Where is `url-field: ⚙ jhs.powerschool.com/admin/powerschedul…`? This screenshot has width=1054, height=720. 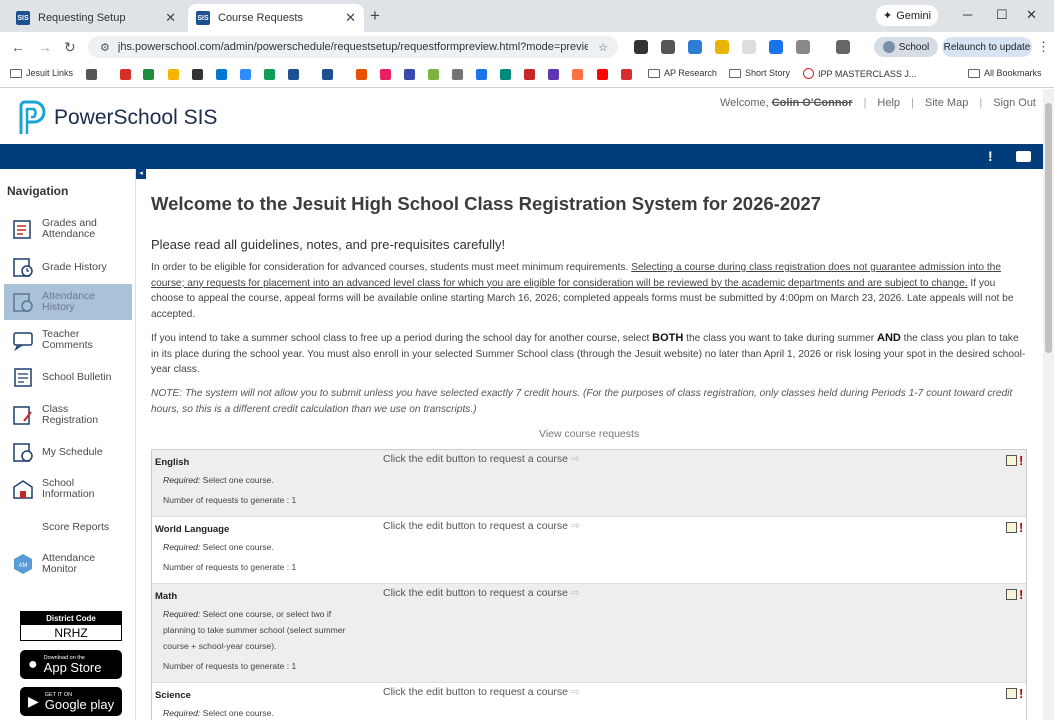 url-field: ⚙ jhs.powerschool.com/admin/powerschedul… is located at coordinates (353, 47).